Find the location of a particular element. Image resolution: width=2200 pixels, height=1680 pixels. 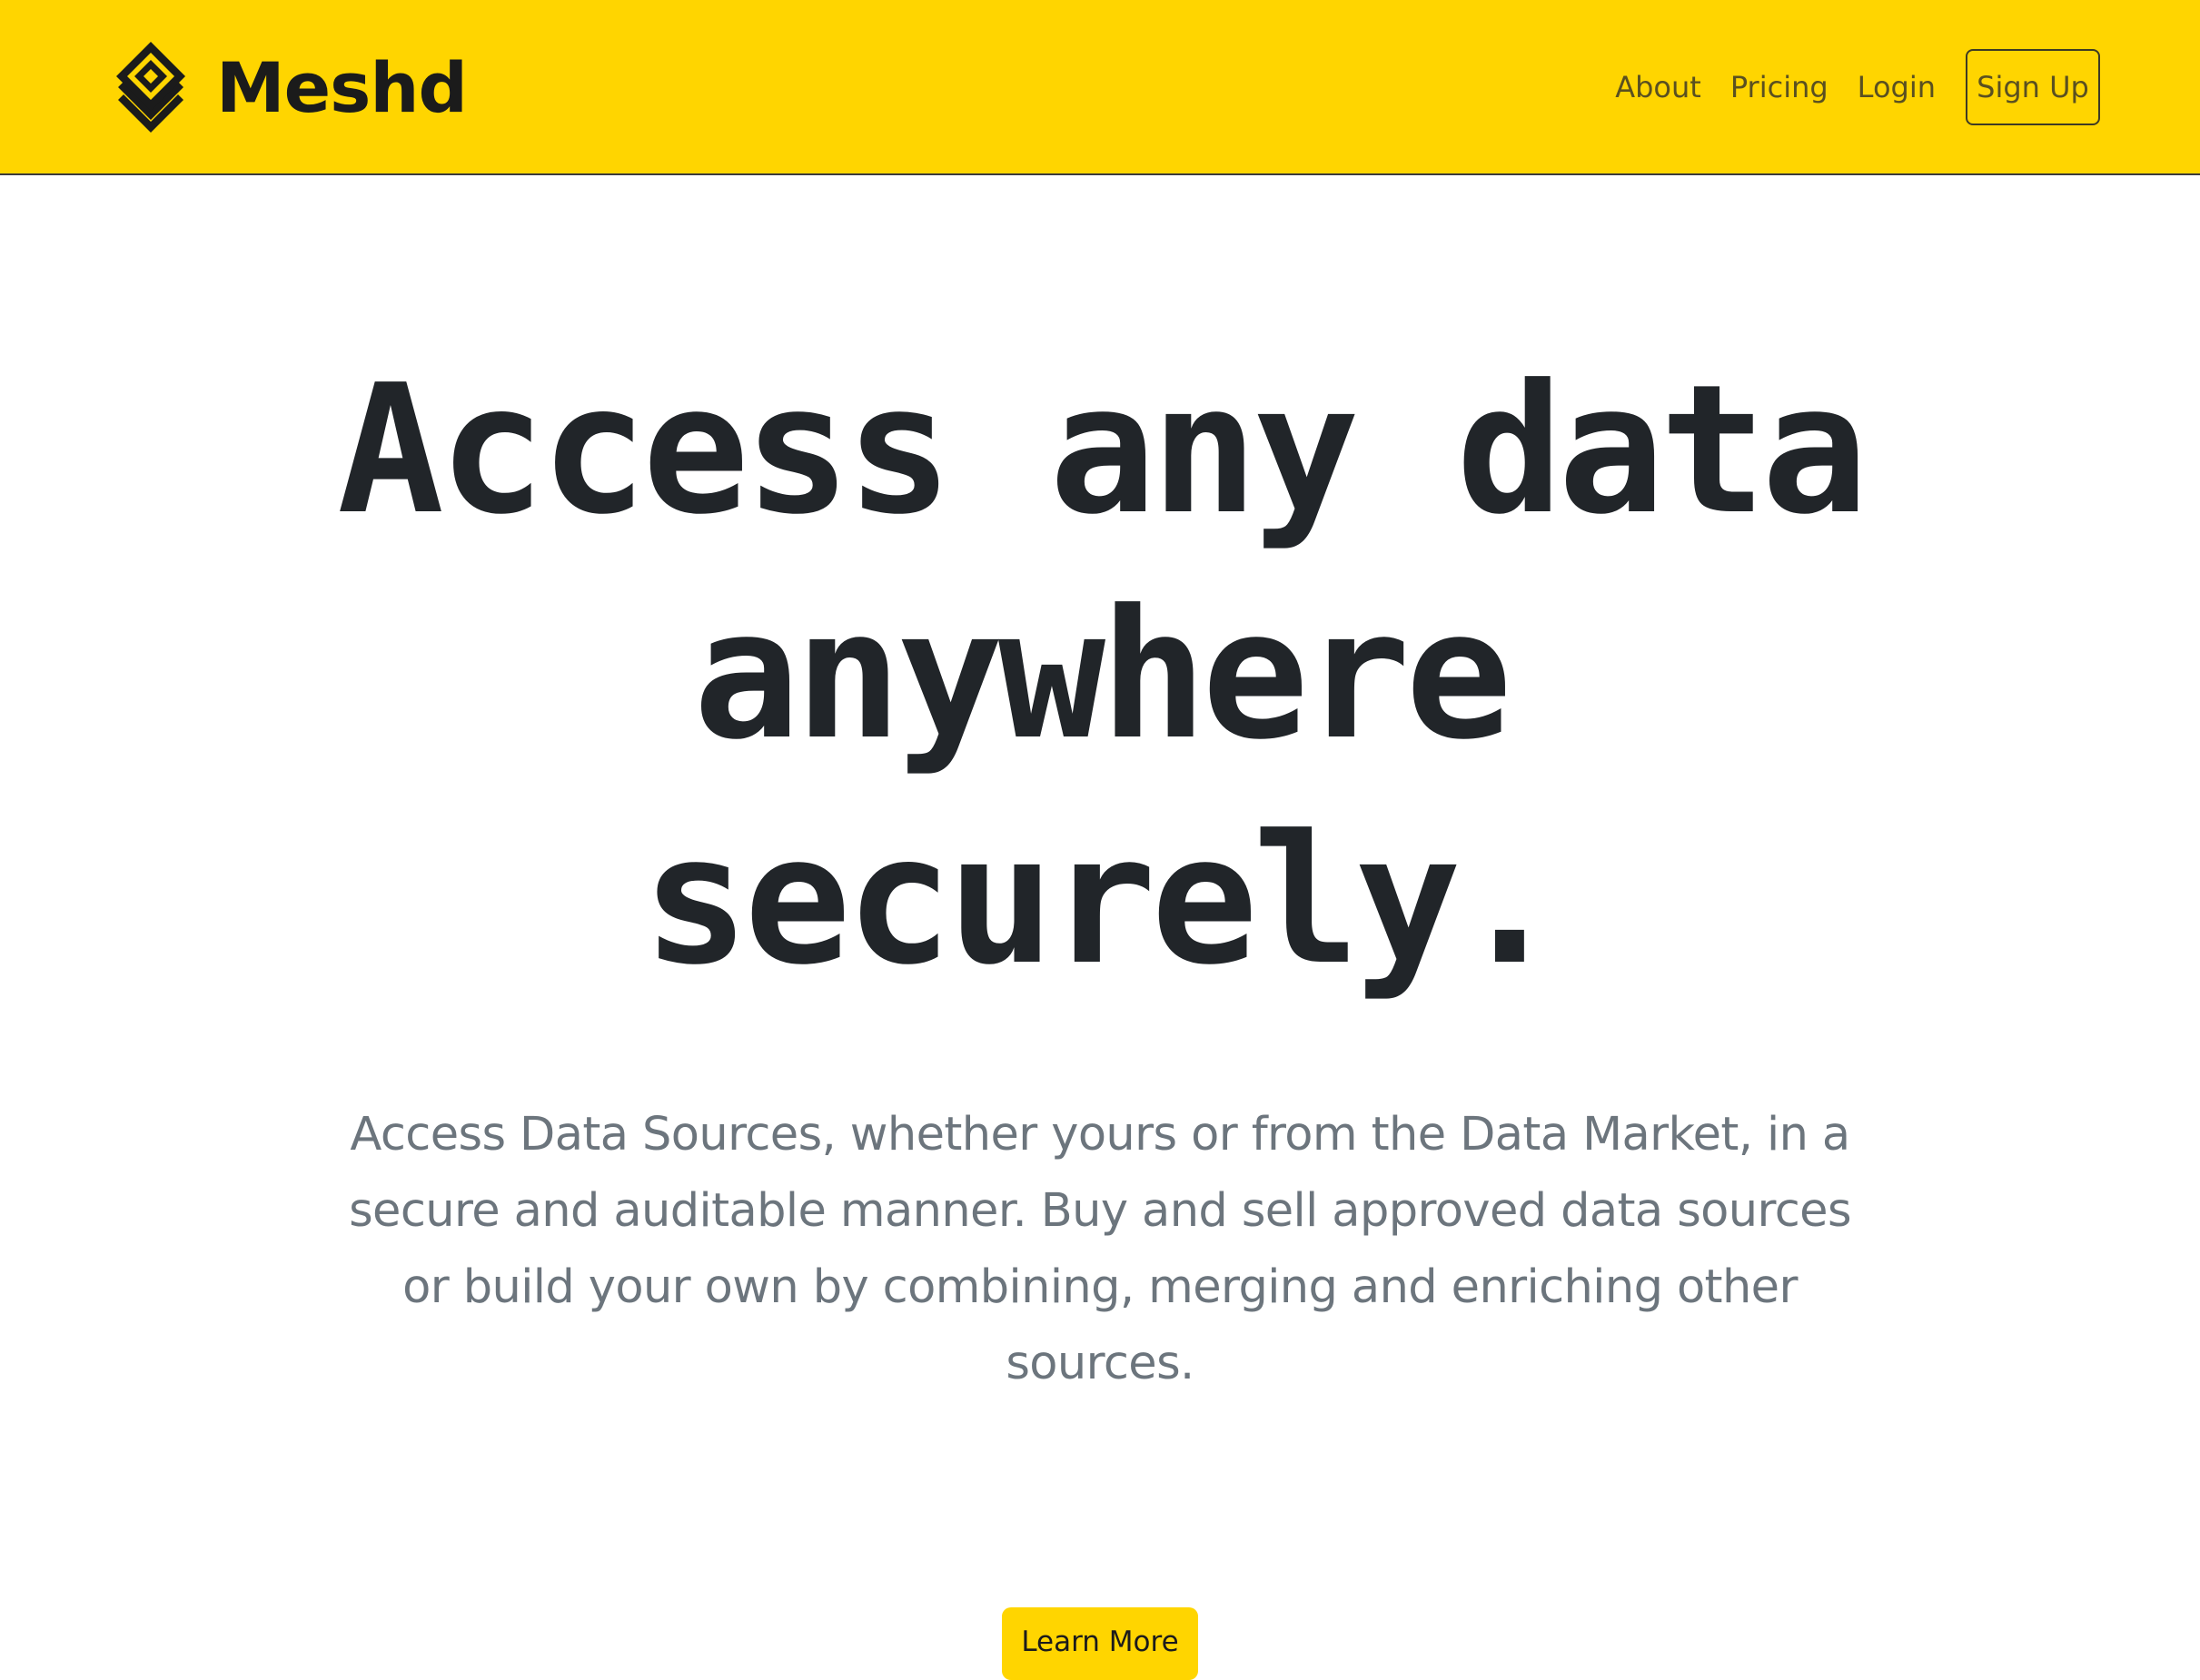

hero-title-line-3: securely. is located at coordinates (1102, 901).